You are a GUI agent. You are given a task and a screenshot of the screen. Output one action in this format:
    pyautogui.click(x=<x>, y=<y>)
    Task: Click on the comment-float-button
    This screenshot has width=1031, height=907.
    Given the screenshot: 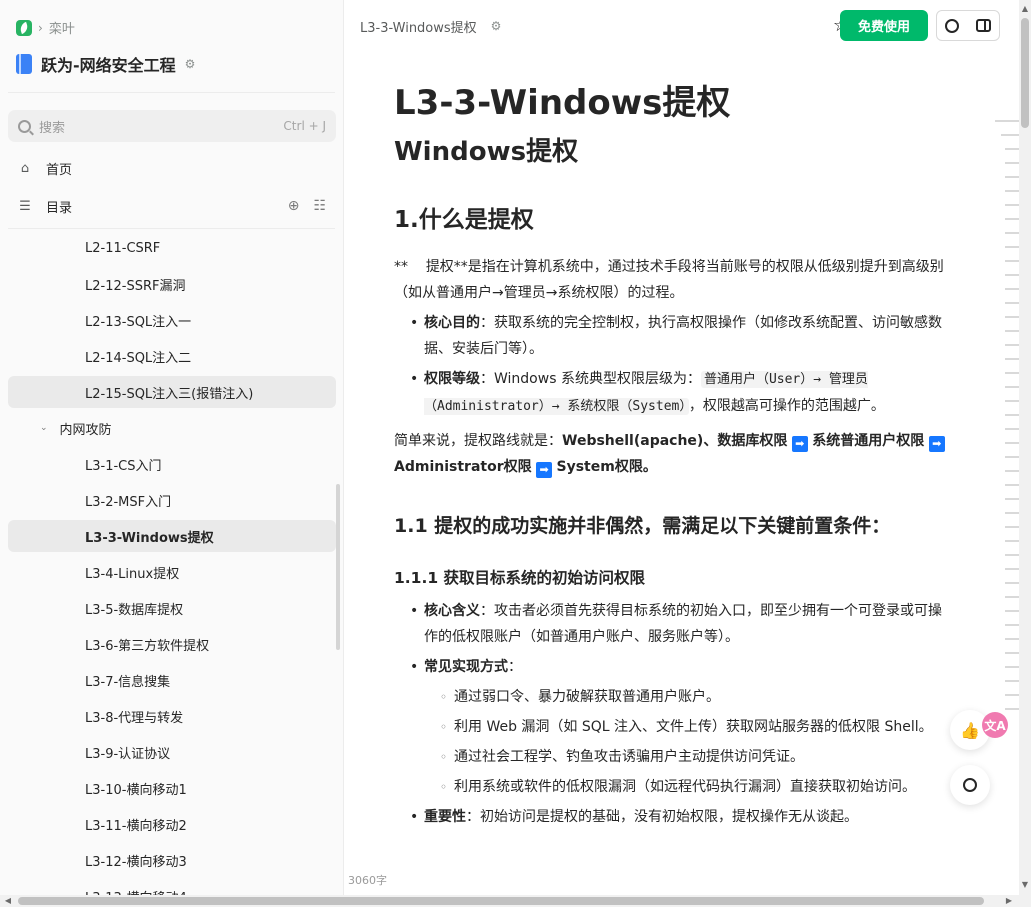 What is the action you would take?
    pyautogui.click(x=970, y=785)
    